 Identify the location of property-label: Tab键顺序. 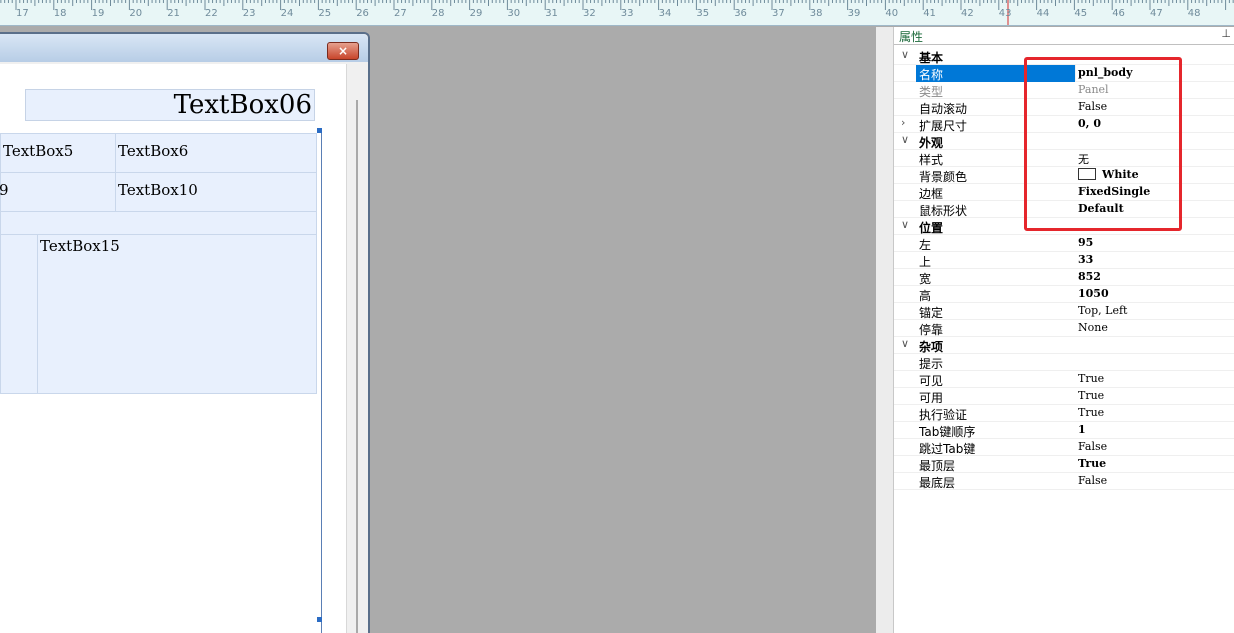
(947, 432).